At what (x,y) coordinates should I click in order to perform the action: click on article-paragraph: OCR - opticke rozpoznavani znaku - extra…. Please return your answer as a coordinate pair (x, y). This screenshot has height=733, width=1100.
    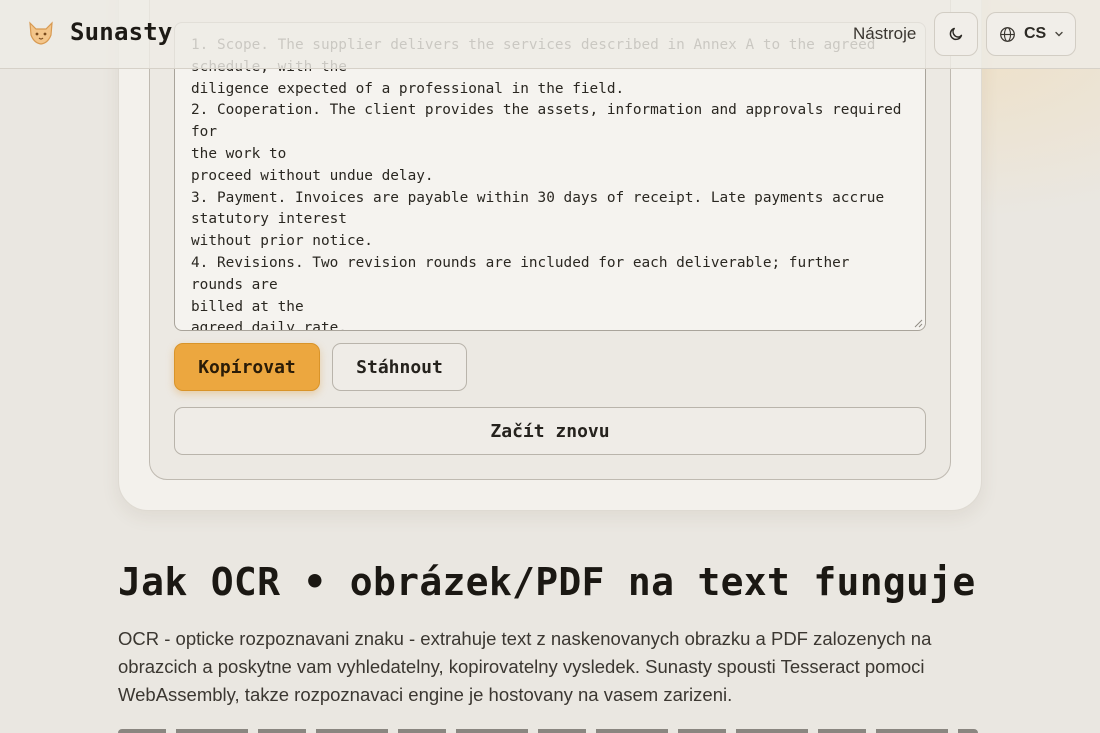
    Looking at the image, I should click on (525, 666).